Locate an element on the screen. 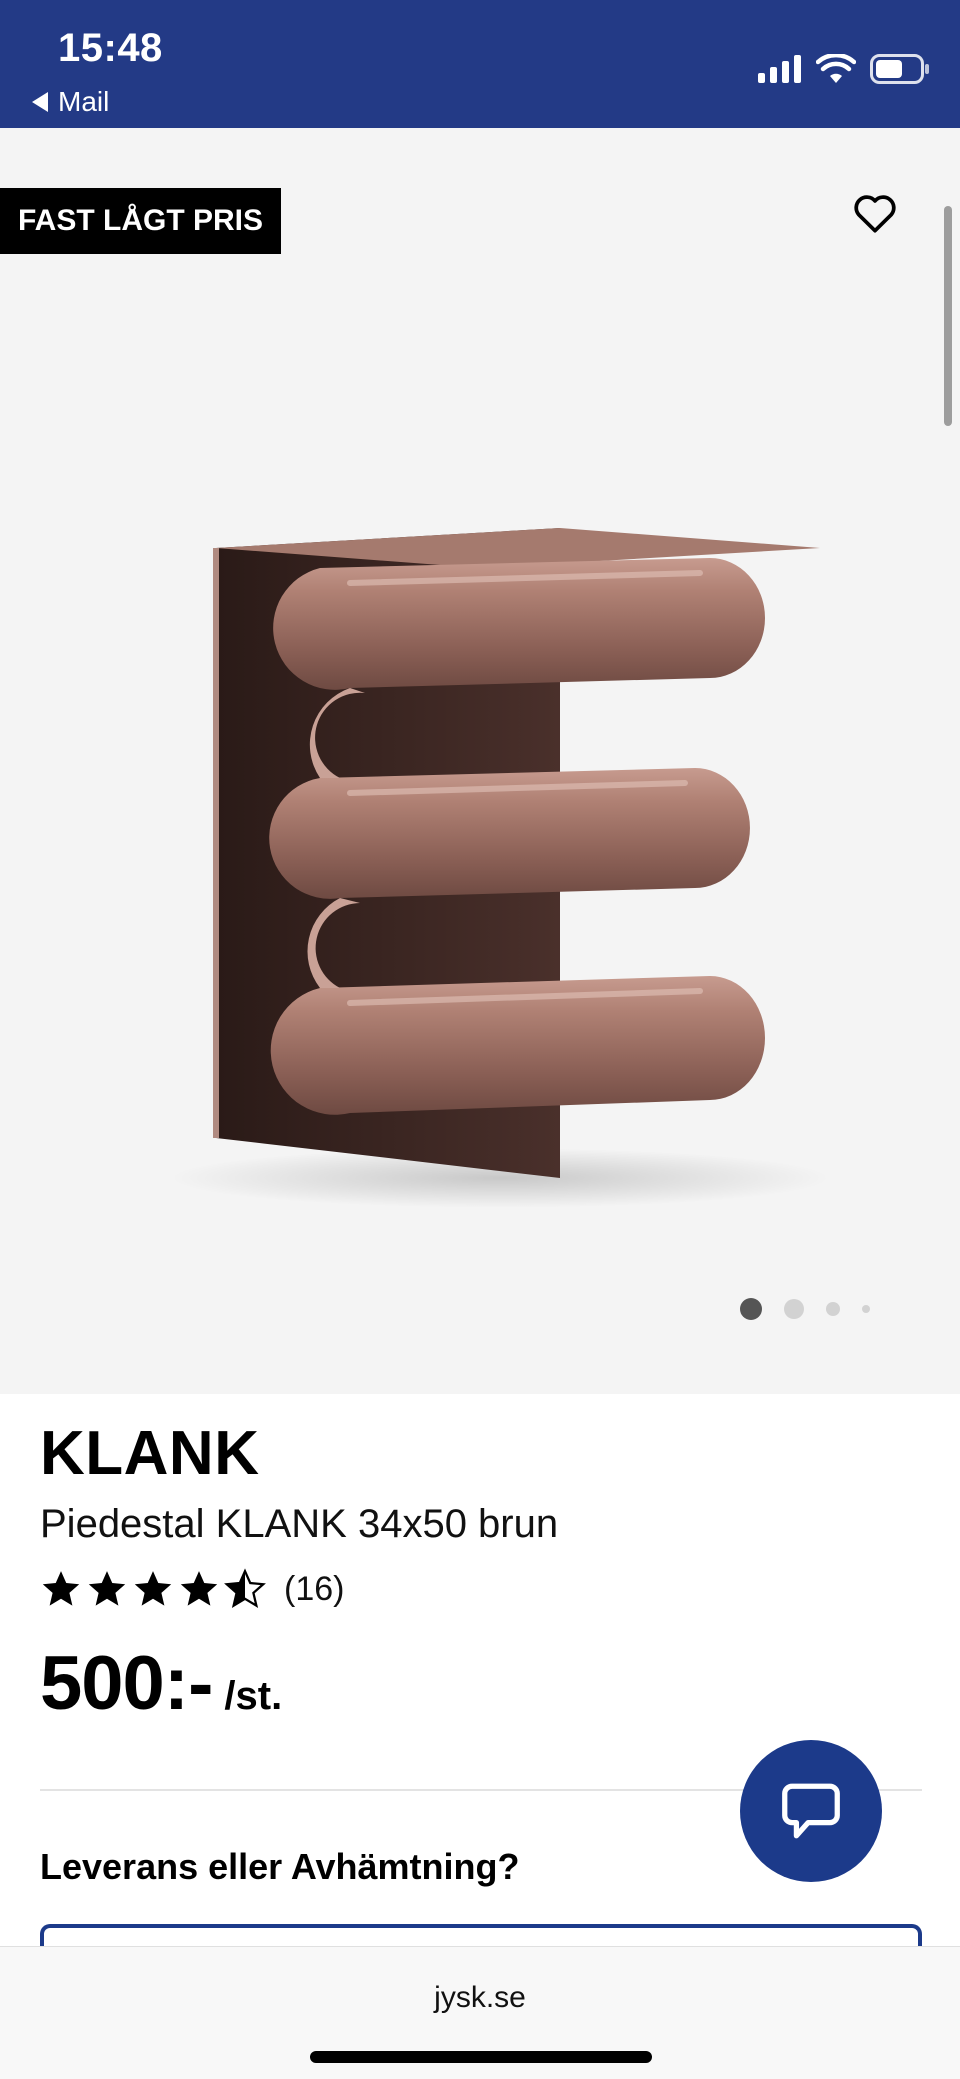 Image resolution: width=960 pixels, height=2079 pixels. price-badge: FAST LÅGT PRIS is located at coordinates (141, 221).